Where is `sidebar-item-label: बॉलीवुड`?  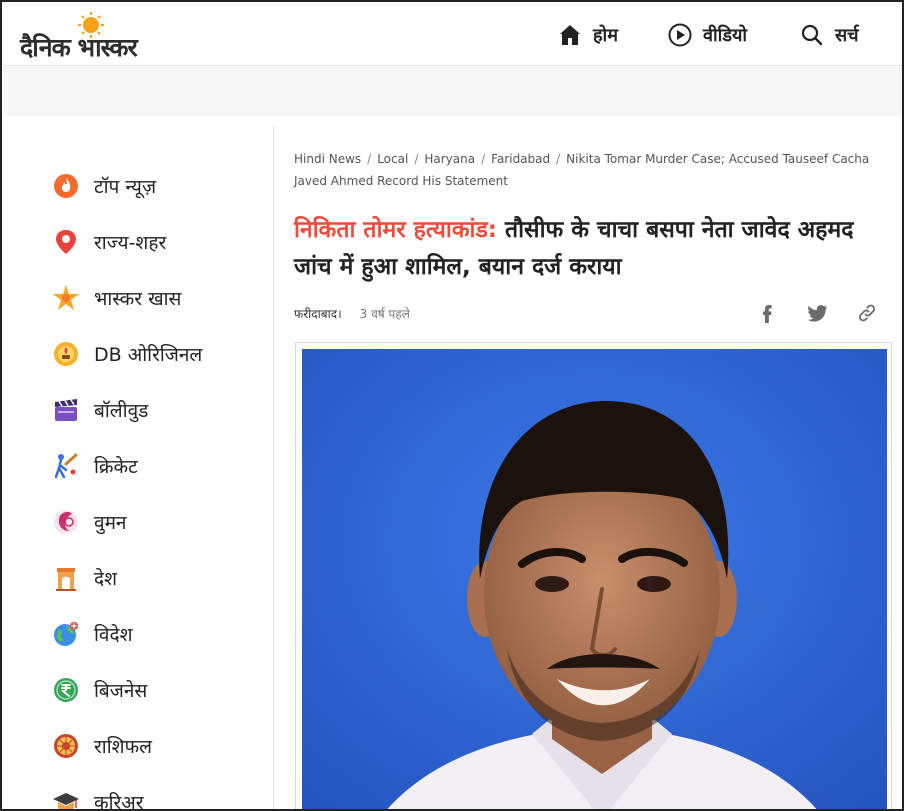 sidebar-item-label: बॉलीवुड is located at coordinates (121, 411).